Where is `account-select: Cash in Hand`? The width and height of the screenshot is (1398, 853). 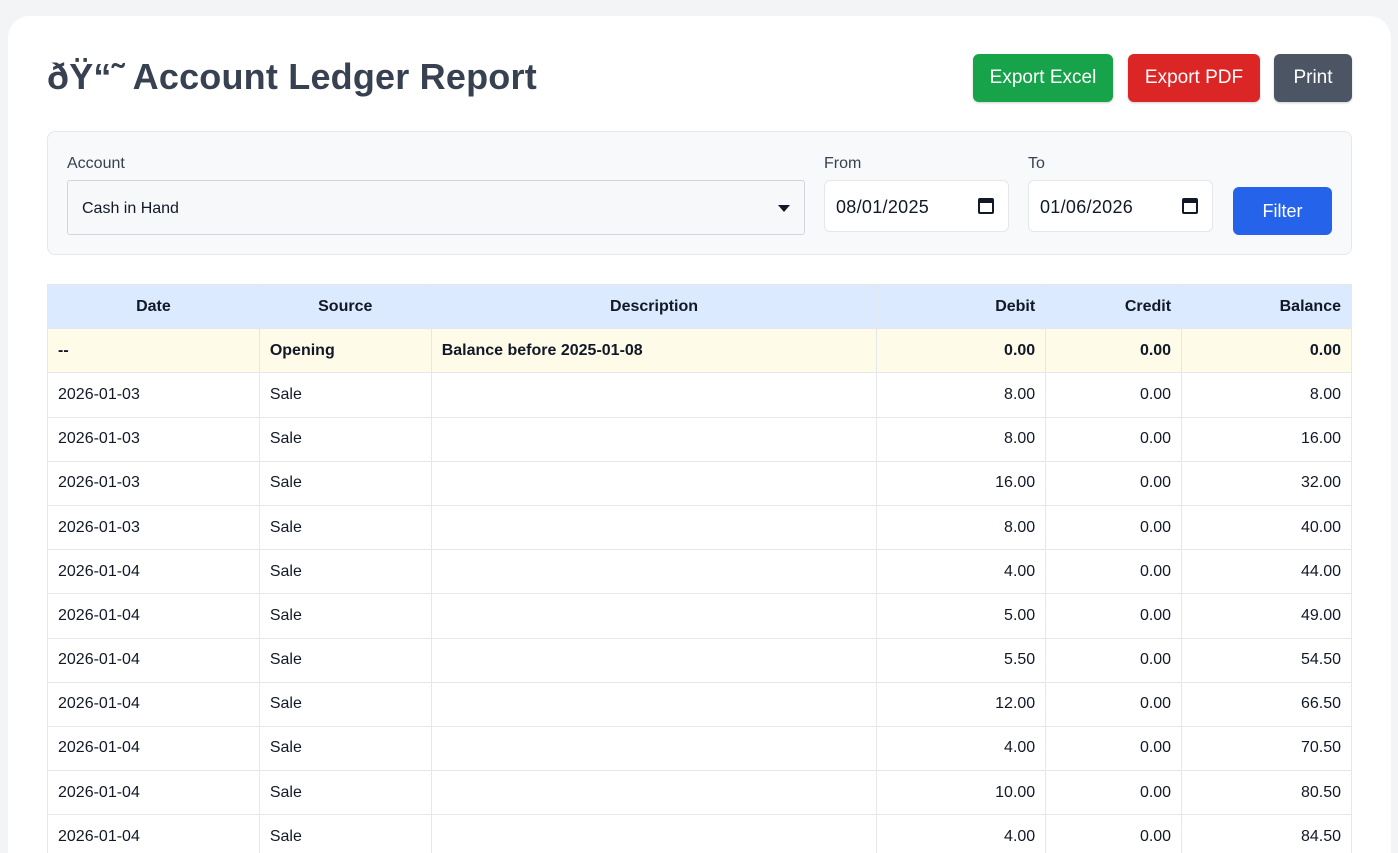 account-select: Cash in Hand is located at coordinates (436, 207).